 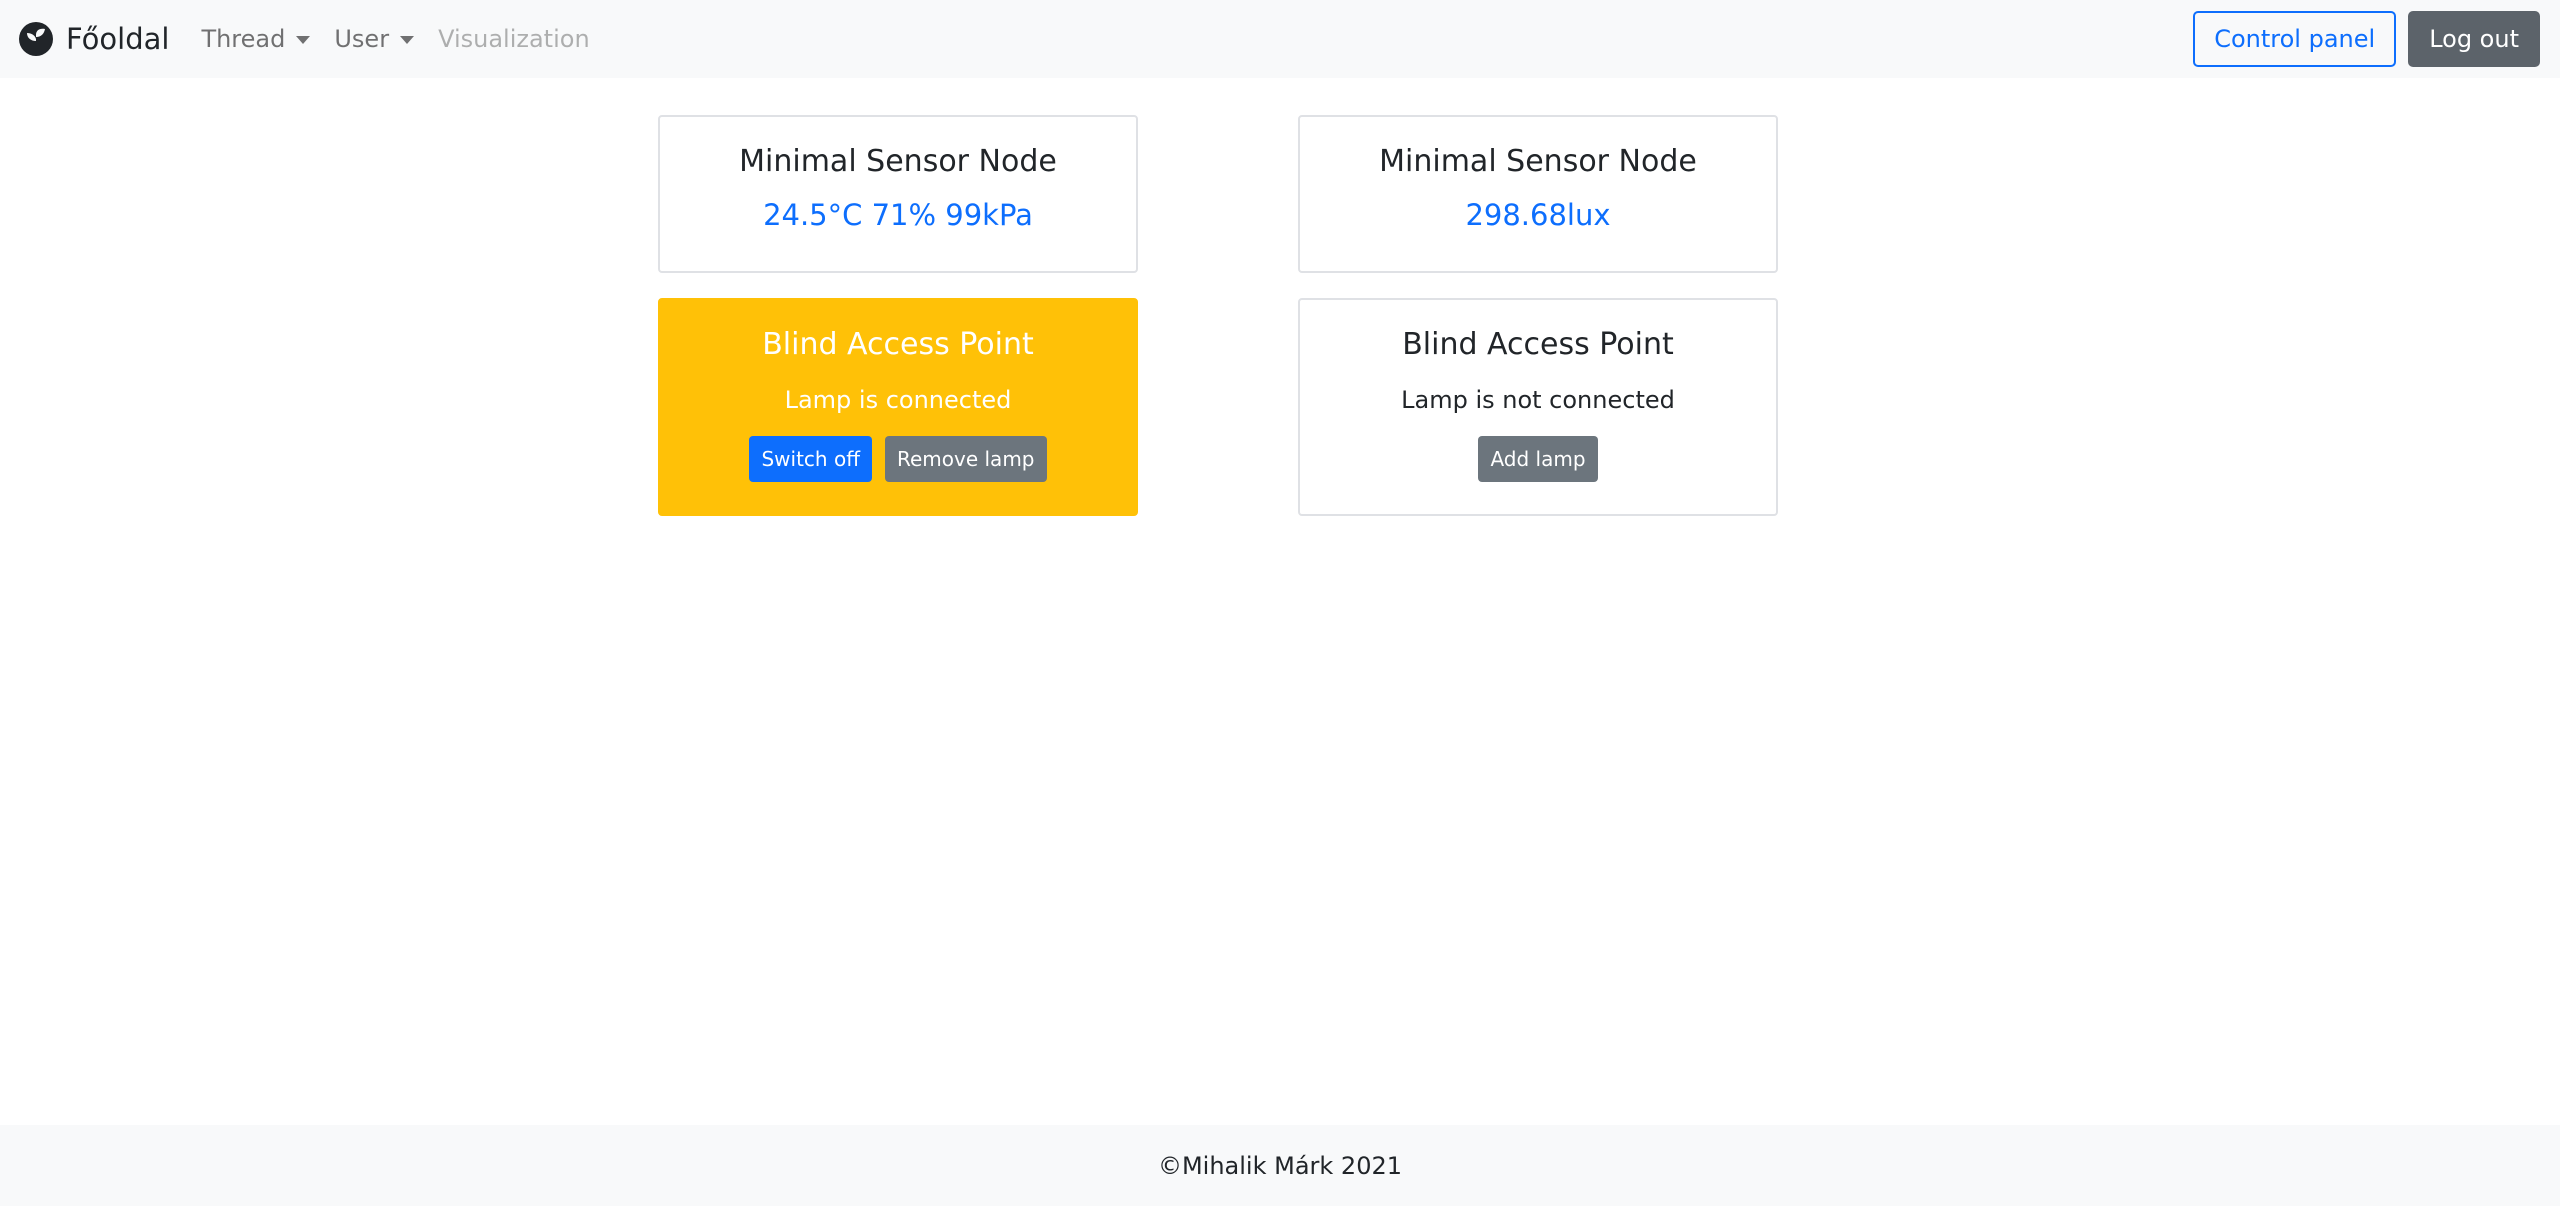 What do you see at coordinates (1538, 194) in the screenshot?
I see `sensor-node-card-2: Minimal Sensor Node 298.68lux` at bounding box center [1538, 194].